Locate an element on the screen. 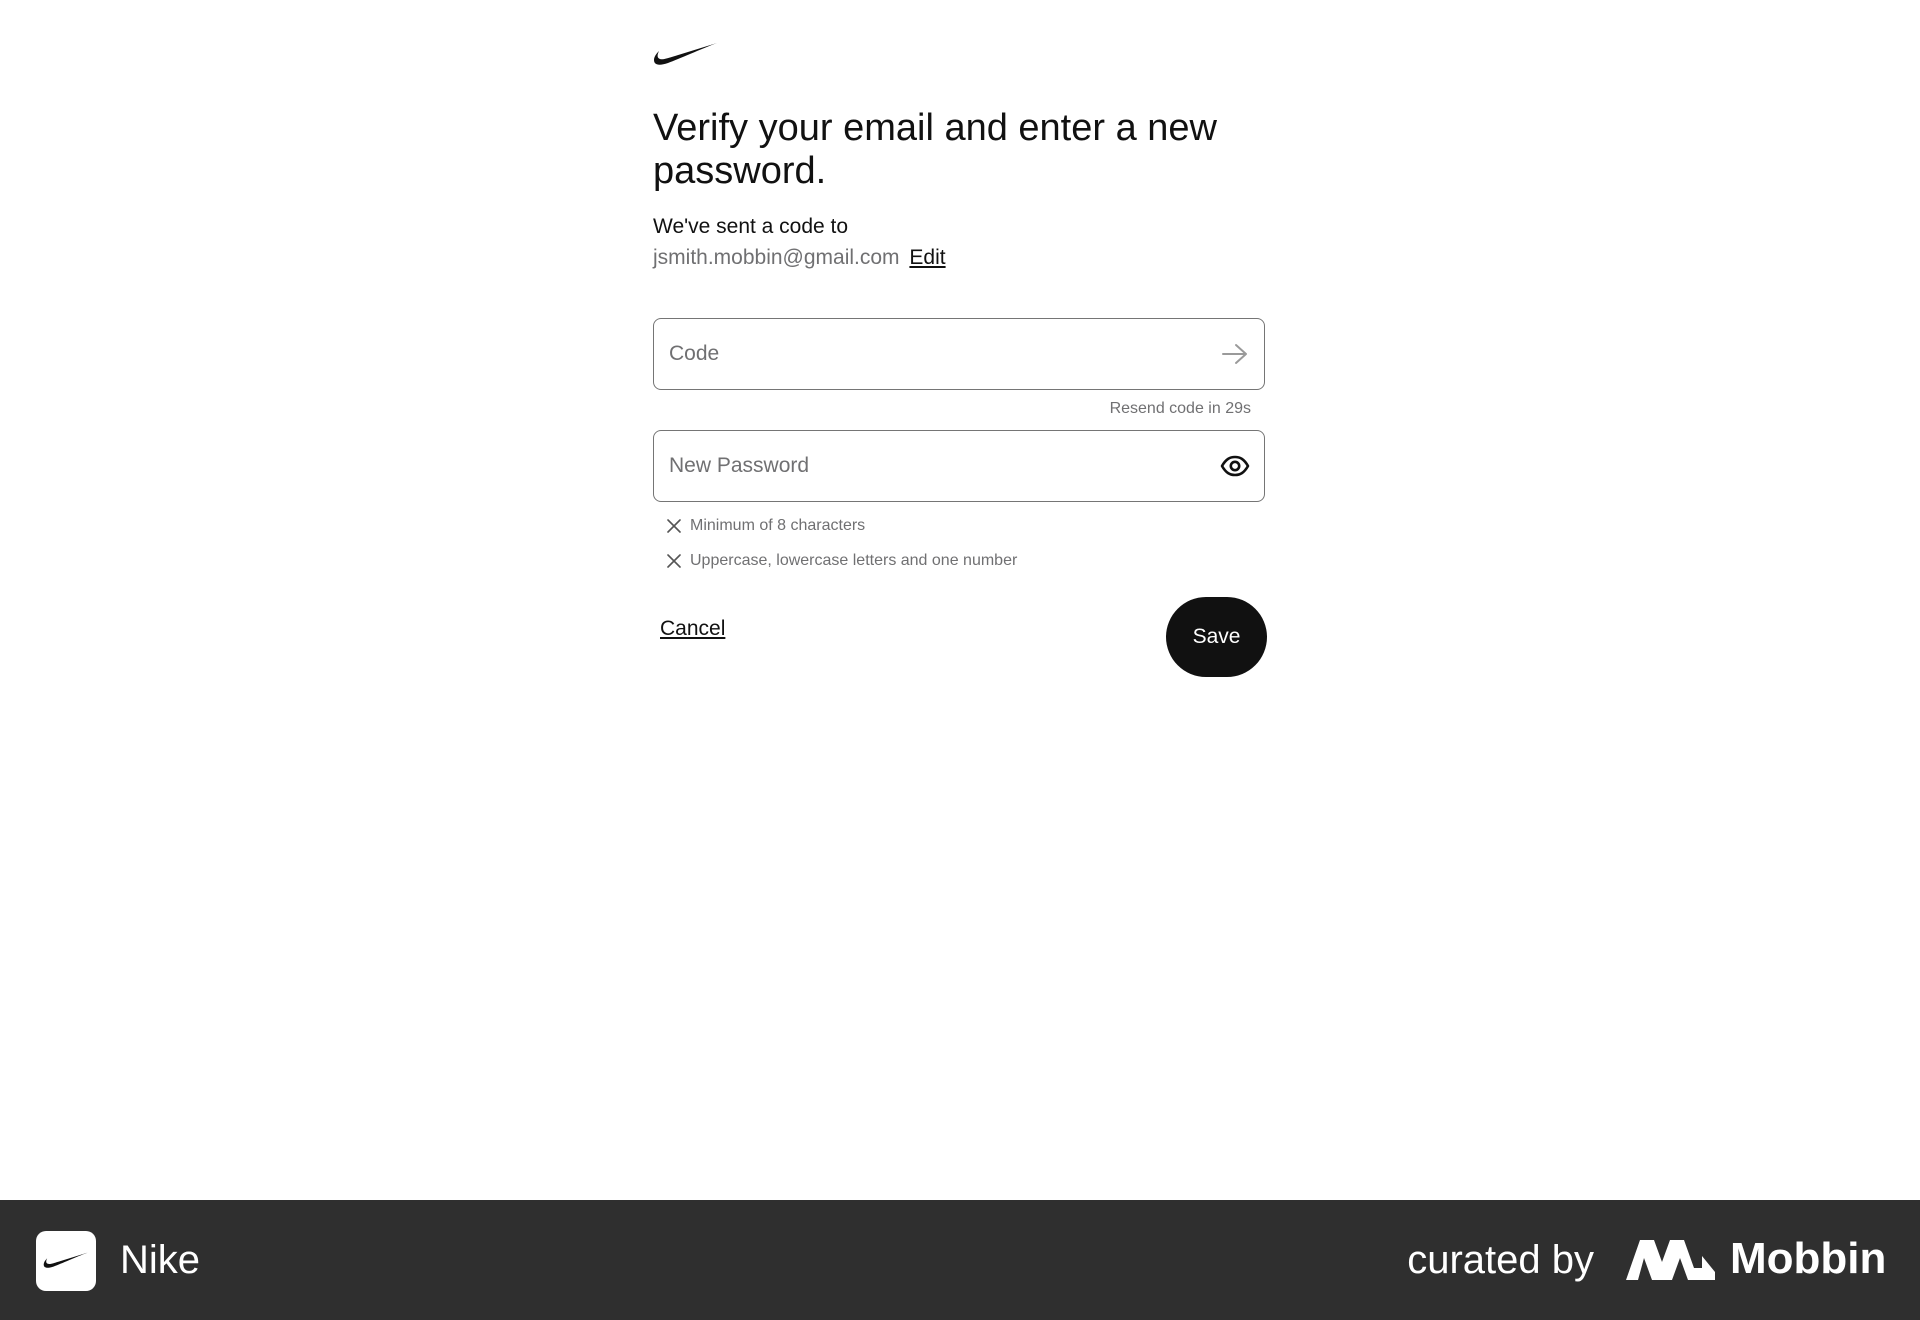 This screenshot has height=1320, width=1920. requirement-text: Minimum of 8 characters is located at coordinates (778, 525).